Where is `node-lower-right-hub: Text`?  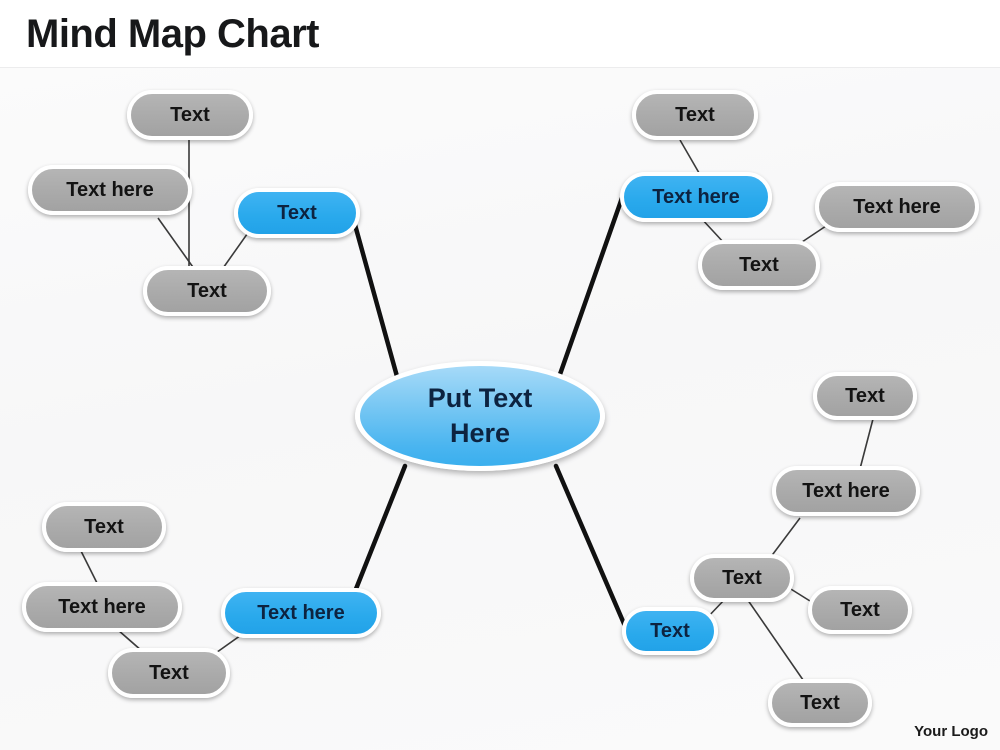 node-lower-right-hub: Text is located at coordinates (742, 578).